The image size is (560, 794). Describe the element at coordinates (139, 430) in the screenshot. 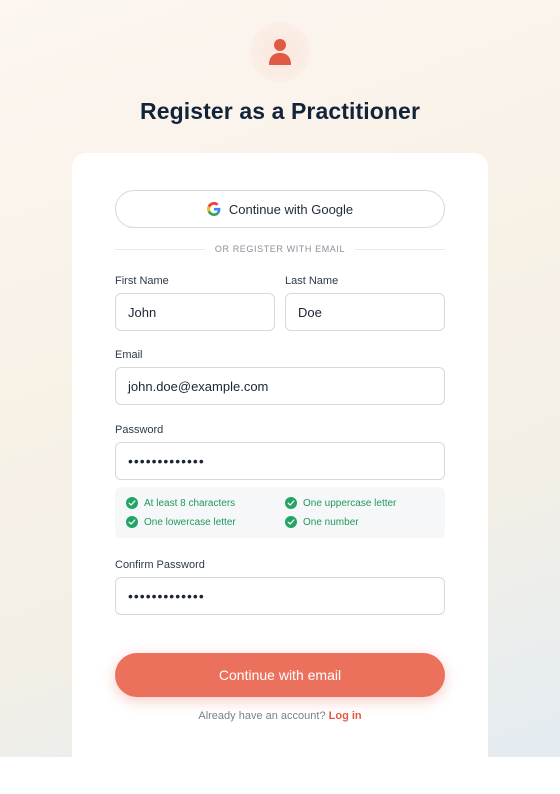

I see `password-label: Password` at that location.